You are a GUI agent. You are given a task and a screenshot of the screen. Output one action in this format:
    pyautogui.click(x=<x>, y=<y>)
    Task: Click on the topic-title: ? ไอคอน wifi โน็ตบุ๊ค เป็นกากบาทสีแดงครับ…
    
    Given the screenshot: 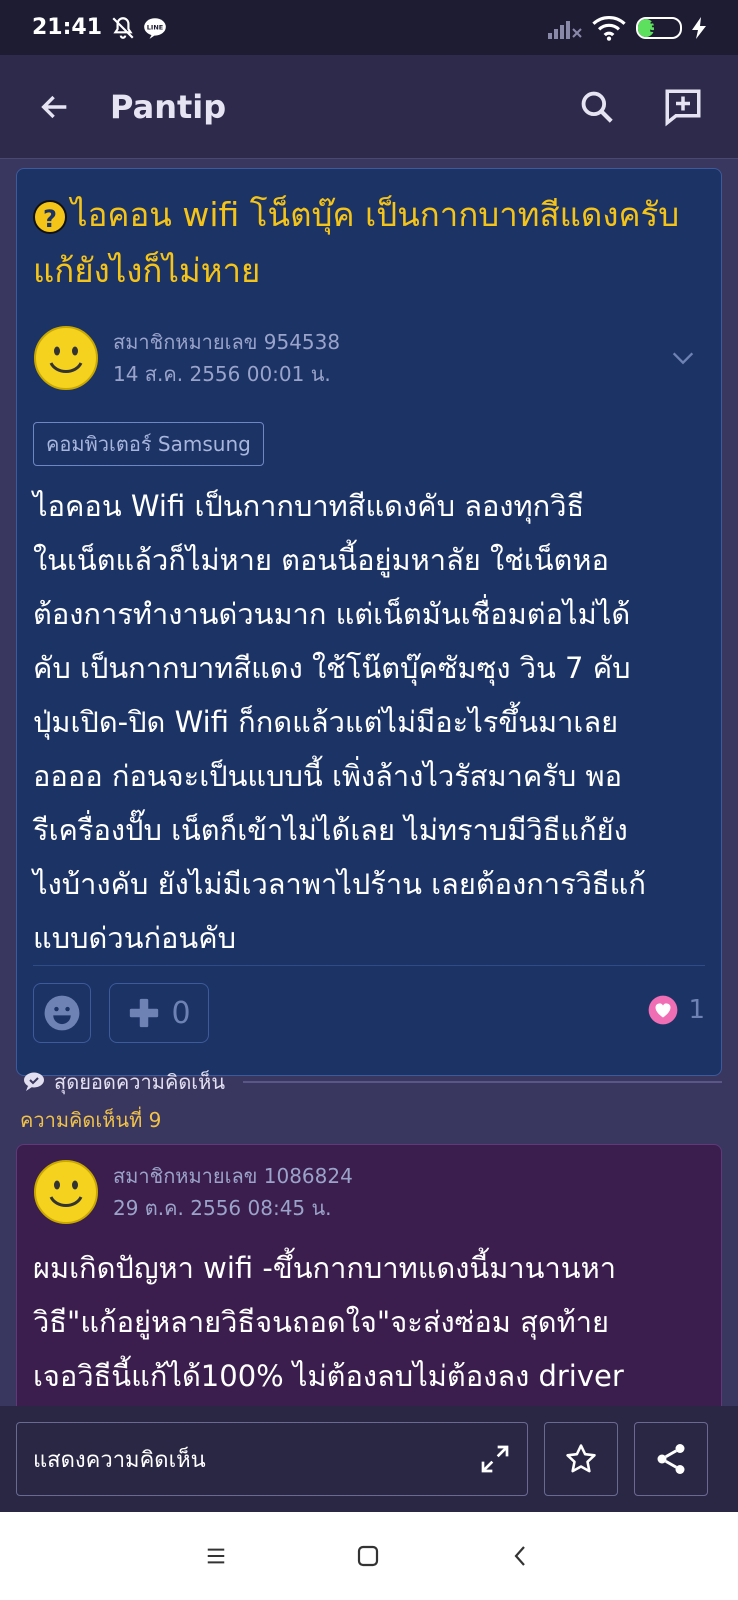 What is the action you would take?
    pyautogui.click(x=373, y=243)
    